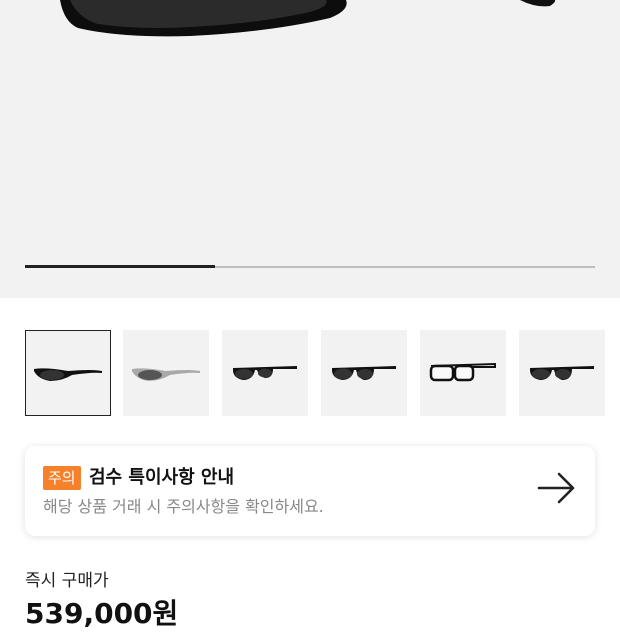  Describe the element at coordinates (67, 581) in the screenshot. I see `price-label: 즉시 구매가` at that location.